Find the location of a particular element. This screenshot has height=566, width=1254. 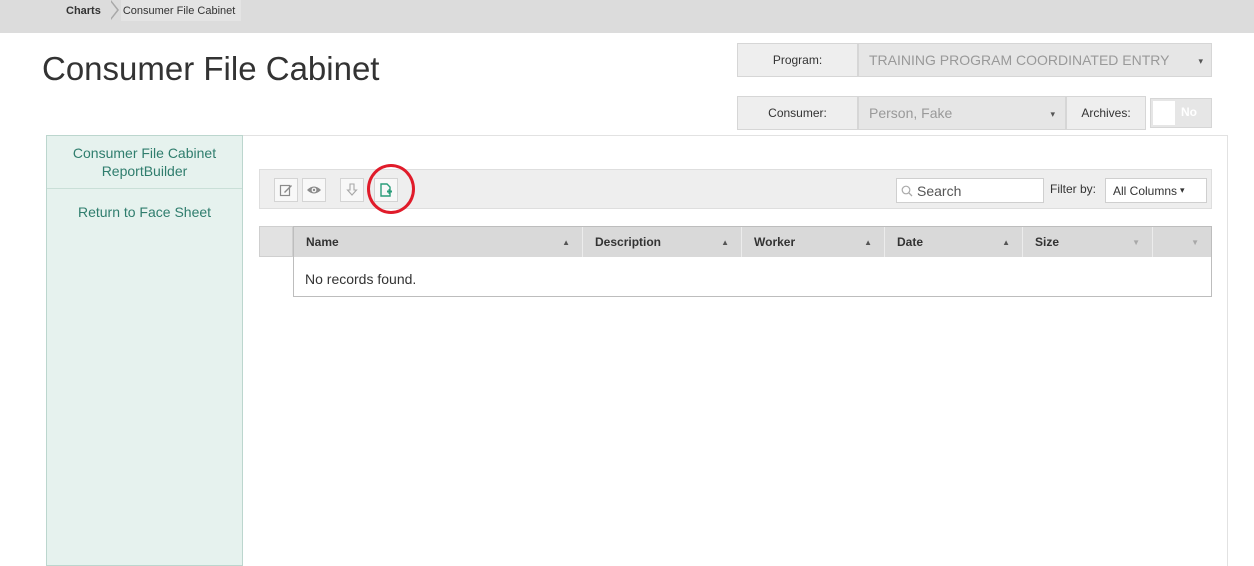

filter-label: Filter by: is located at coordinates (1073, 189).